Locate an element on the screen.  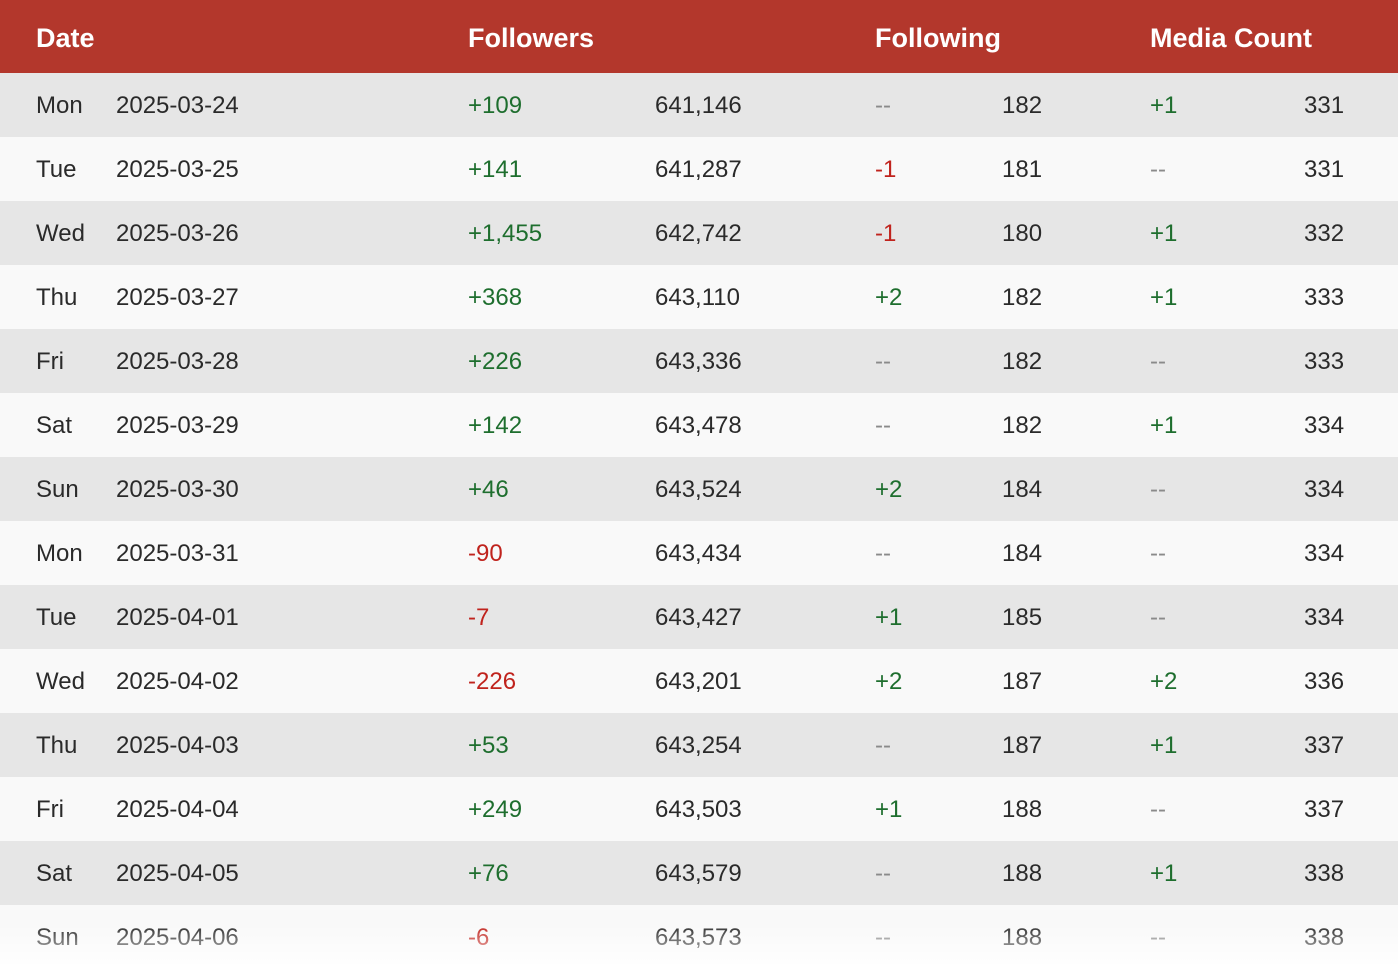
media-total-cell: 337 is located at coordinates (1324, 745).